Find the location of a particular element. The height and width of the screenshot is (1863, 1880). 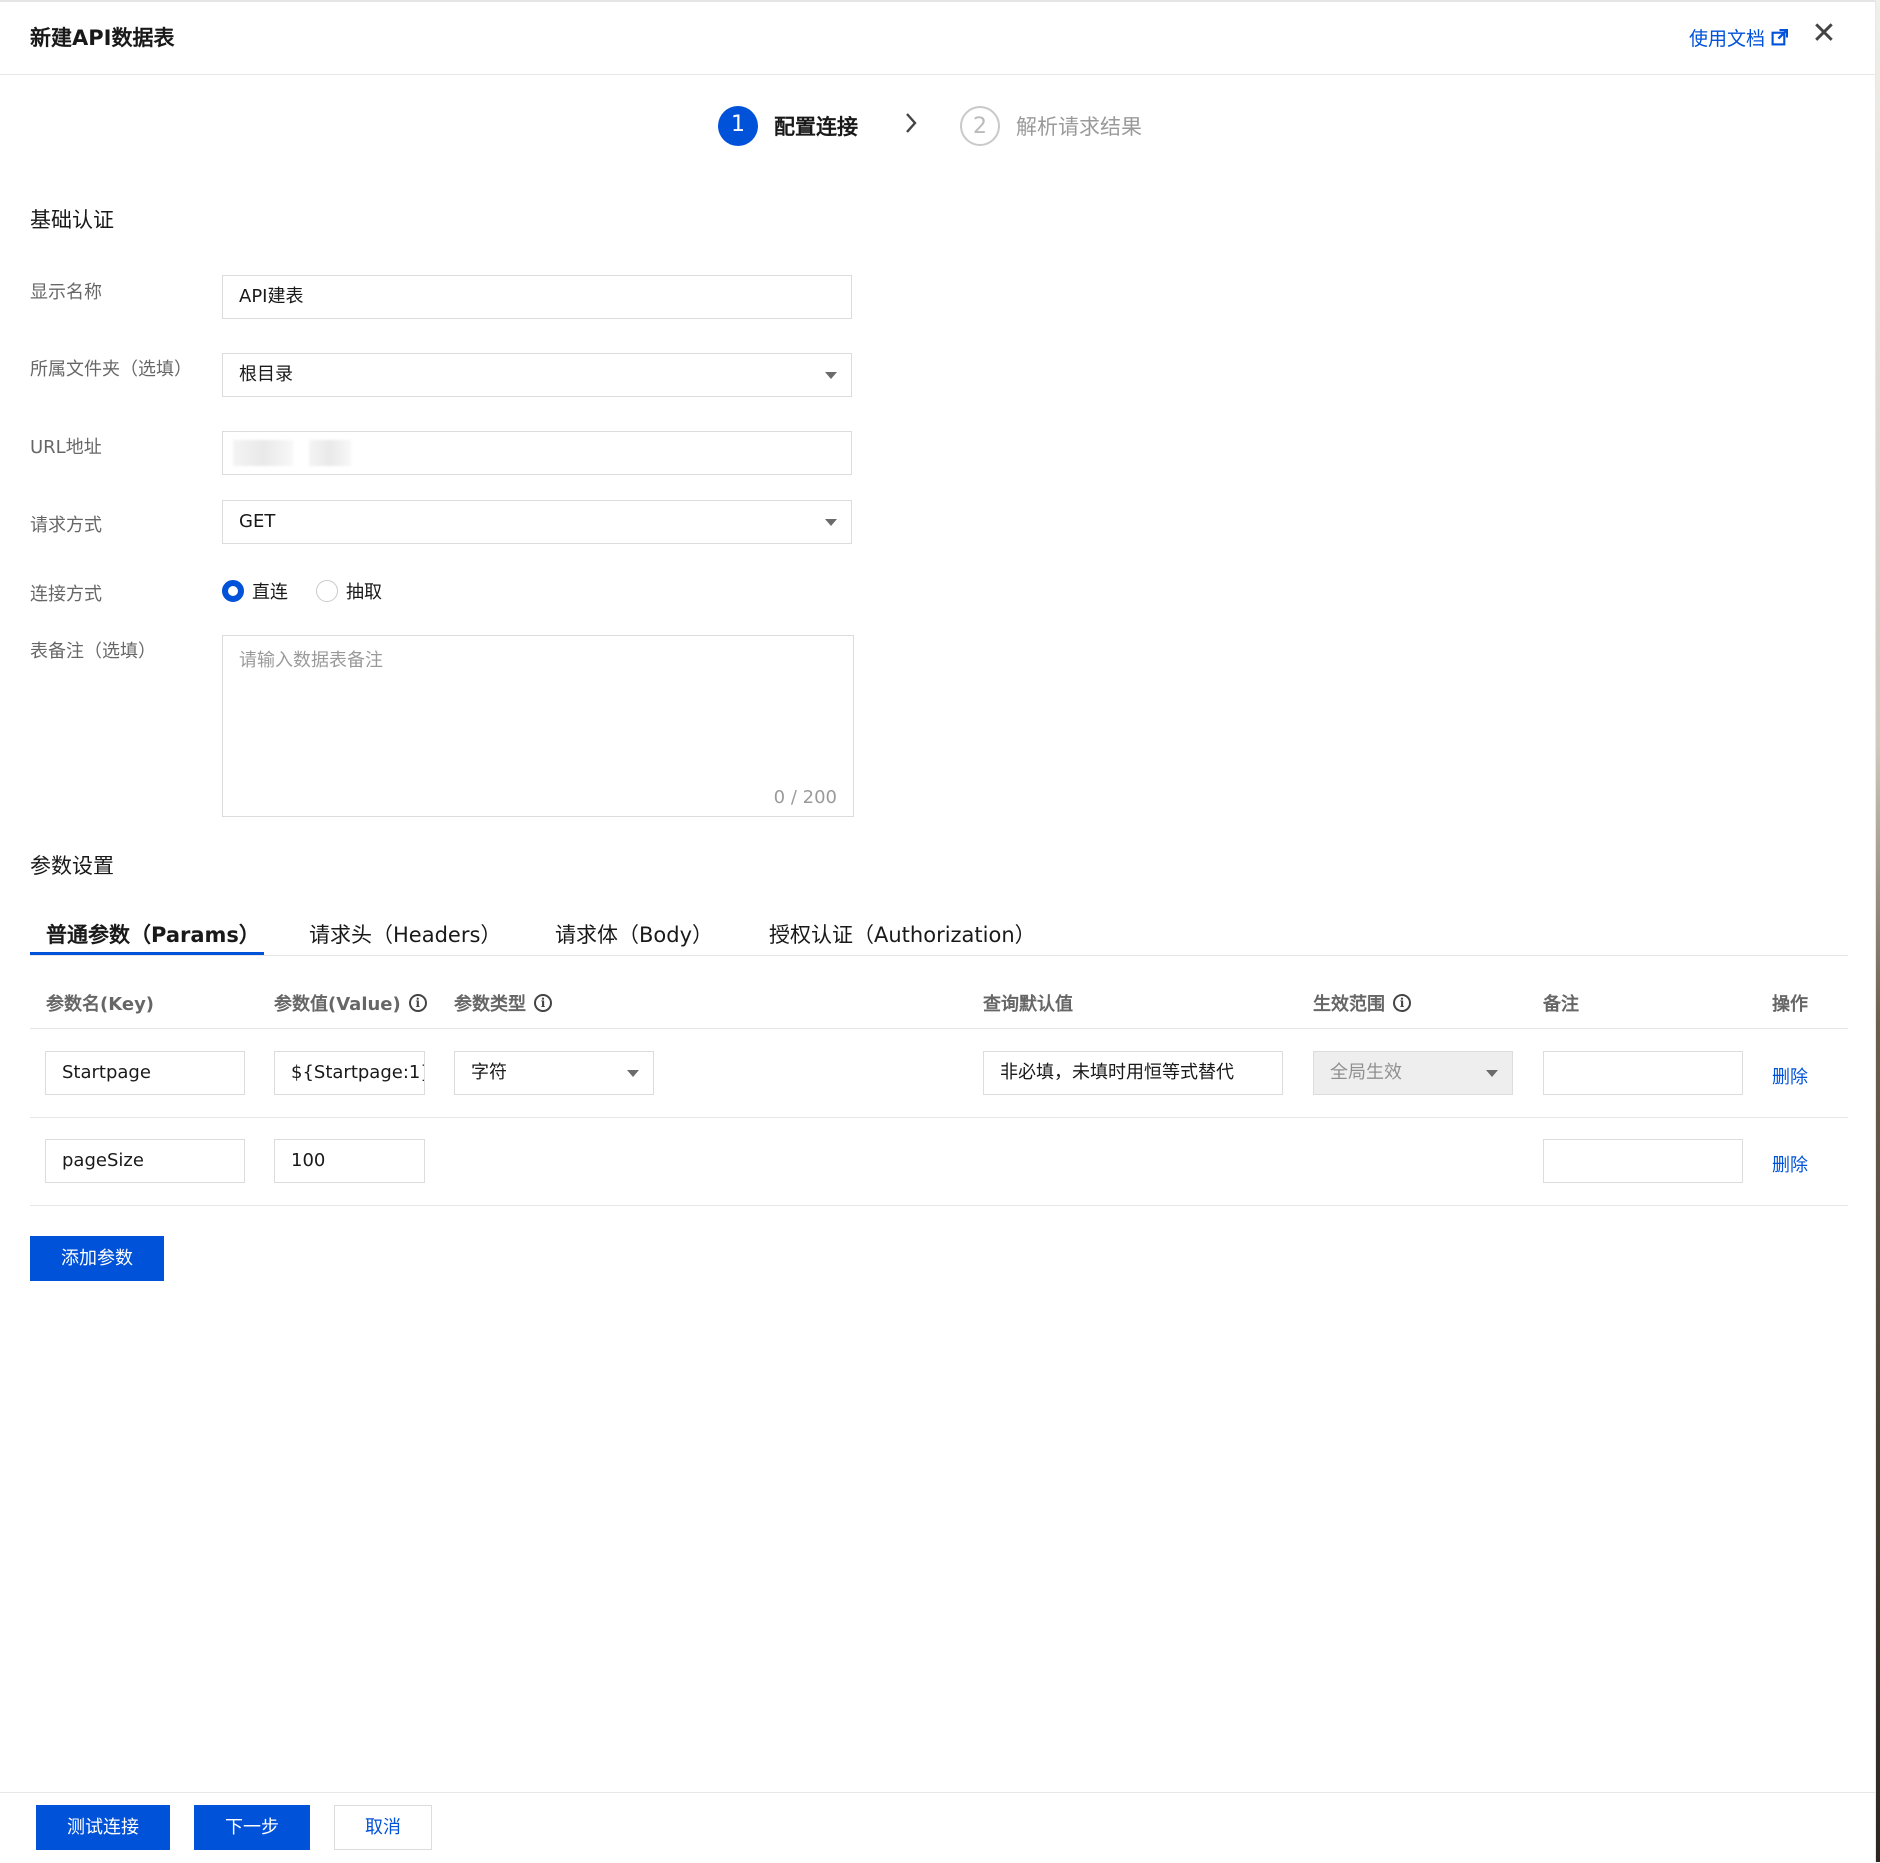

add-param-button: 添加参数 is located at coordinates (97, 1258).